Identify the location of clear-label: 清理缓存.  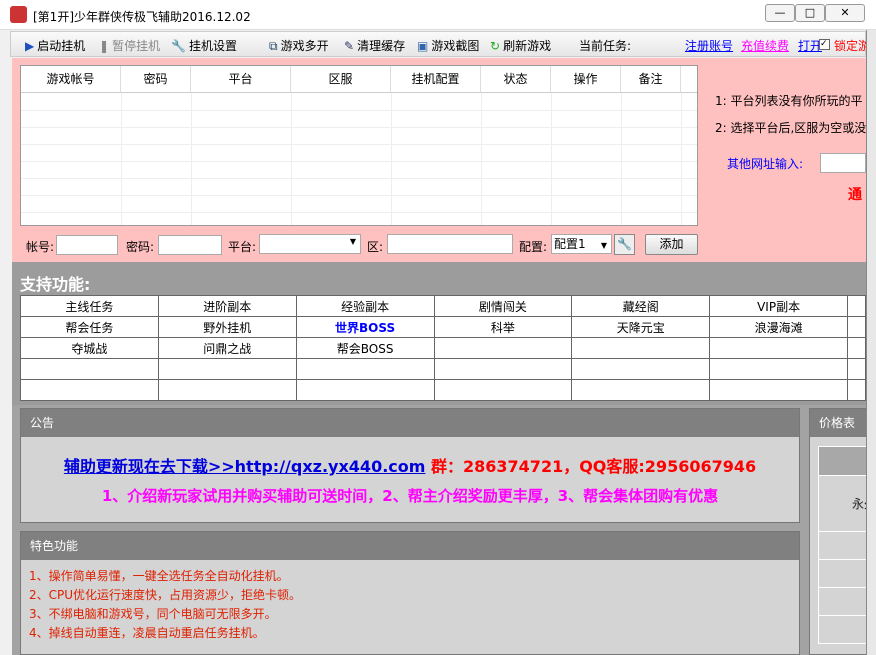
(381, 46).